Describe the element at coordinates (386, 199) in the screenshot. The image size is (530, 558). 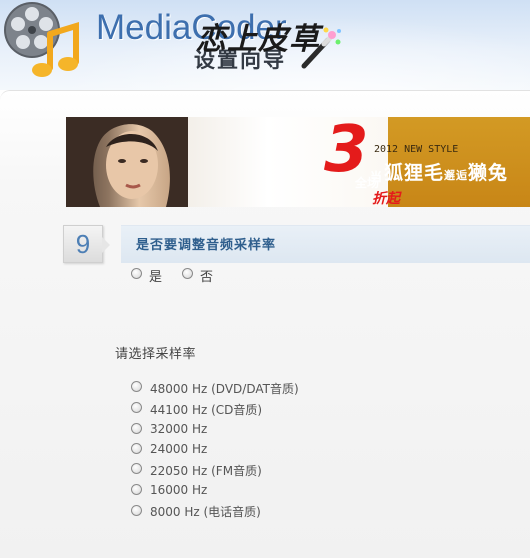
I see `ad-zheqi: 折起` at that location.